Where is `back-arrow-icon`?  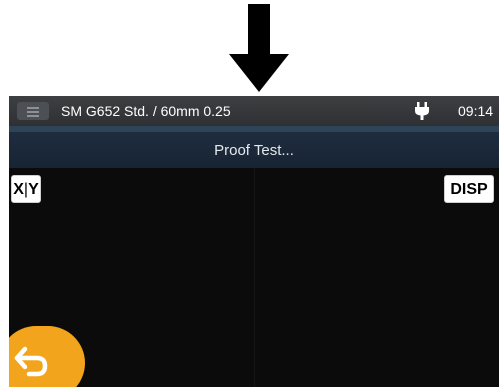
back-arrow-icon is located at coordinates (31, 361).